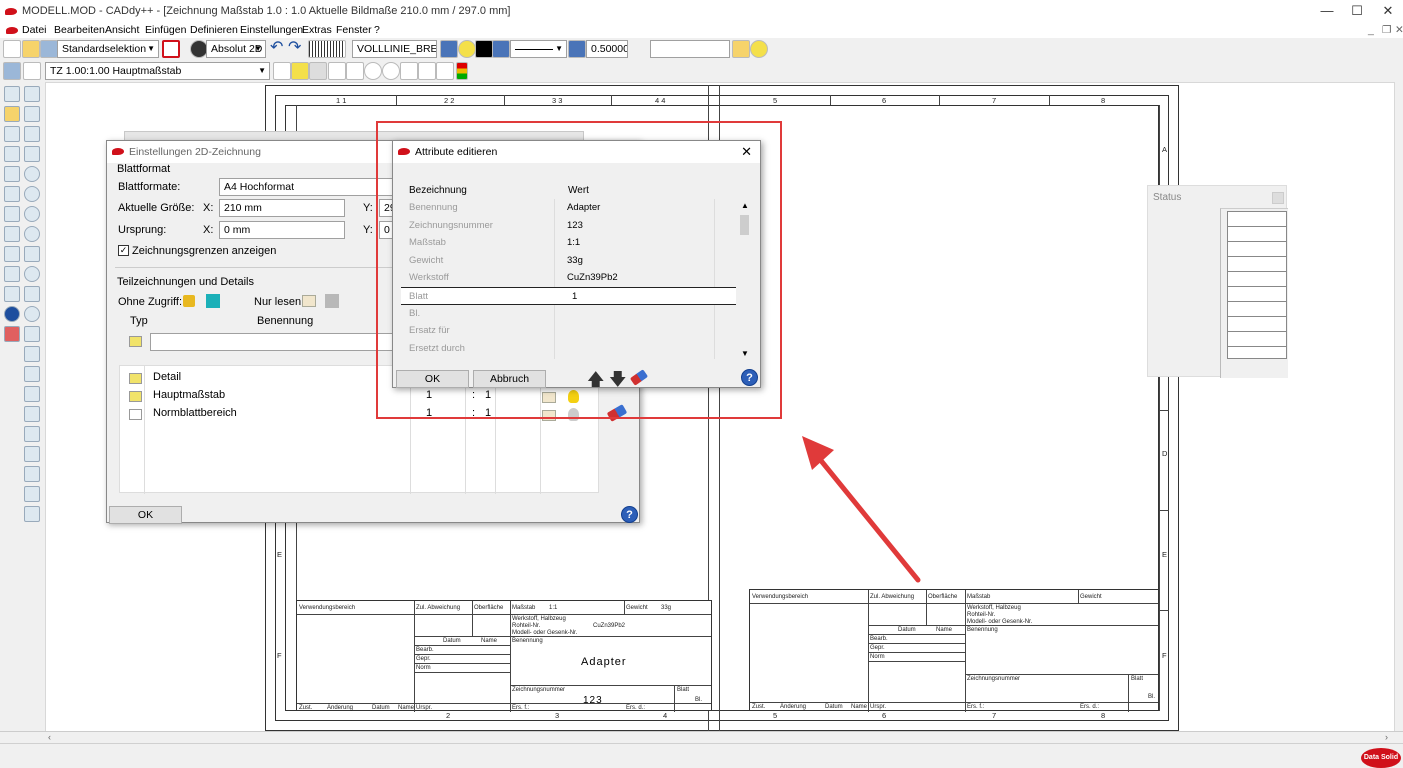 This screenshot has width=1403, height=768. I want to click on spline-icon, so click(32, 374).